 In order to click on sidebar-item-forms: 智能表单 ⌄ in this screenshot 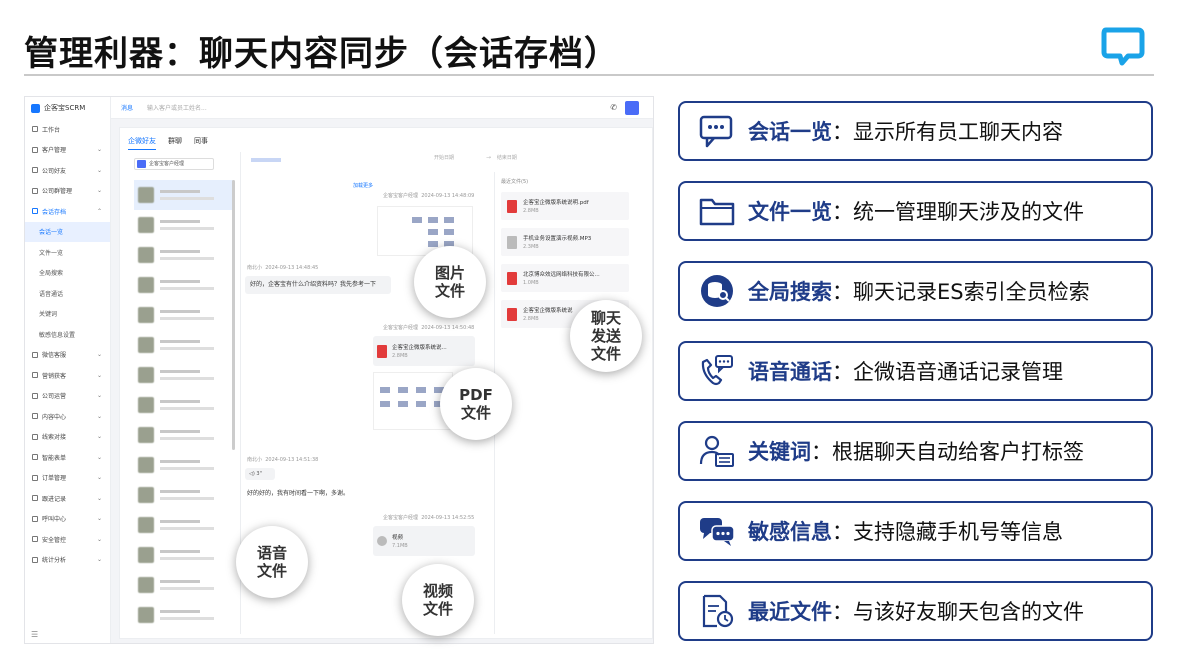, I will do `click(67, 457)`.